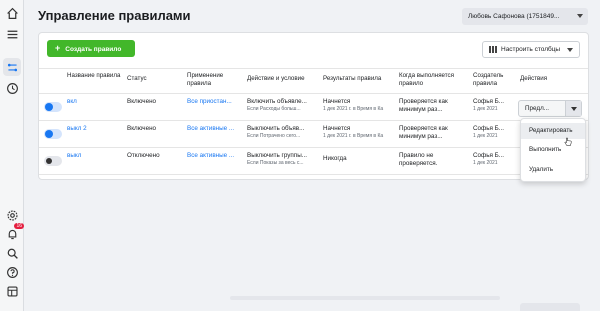 This screenshot has height=311, width=600. I want to click on settings-icon, so click(12, 215).